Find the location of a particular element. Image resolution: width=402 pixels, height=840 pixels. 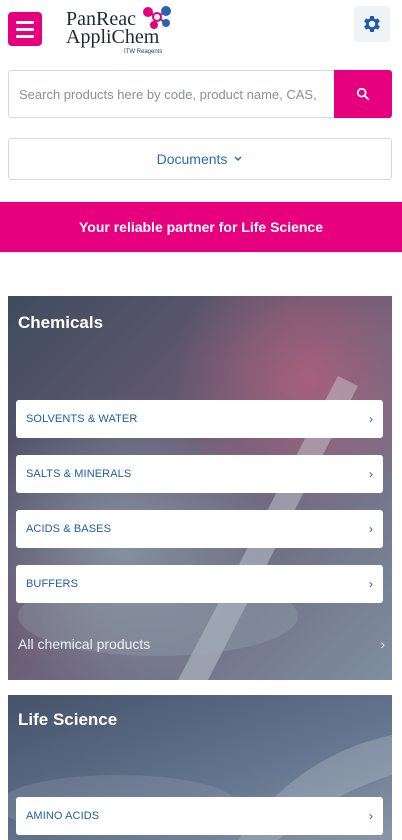

brand-logo: PanReac AppliChem ITW Reagents is located at coordinates (120, 32).